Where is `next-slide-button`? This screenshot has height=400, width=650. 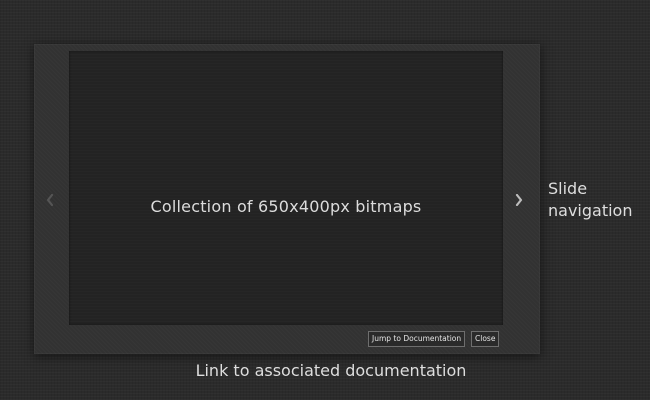 next-slide-button is located at coordinates (519, 200).